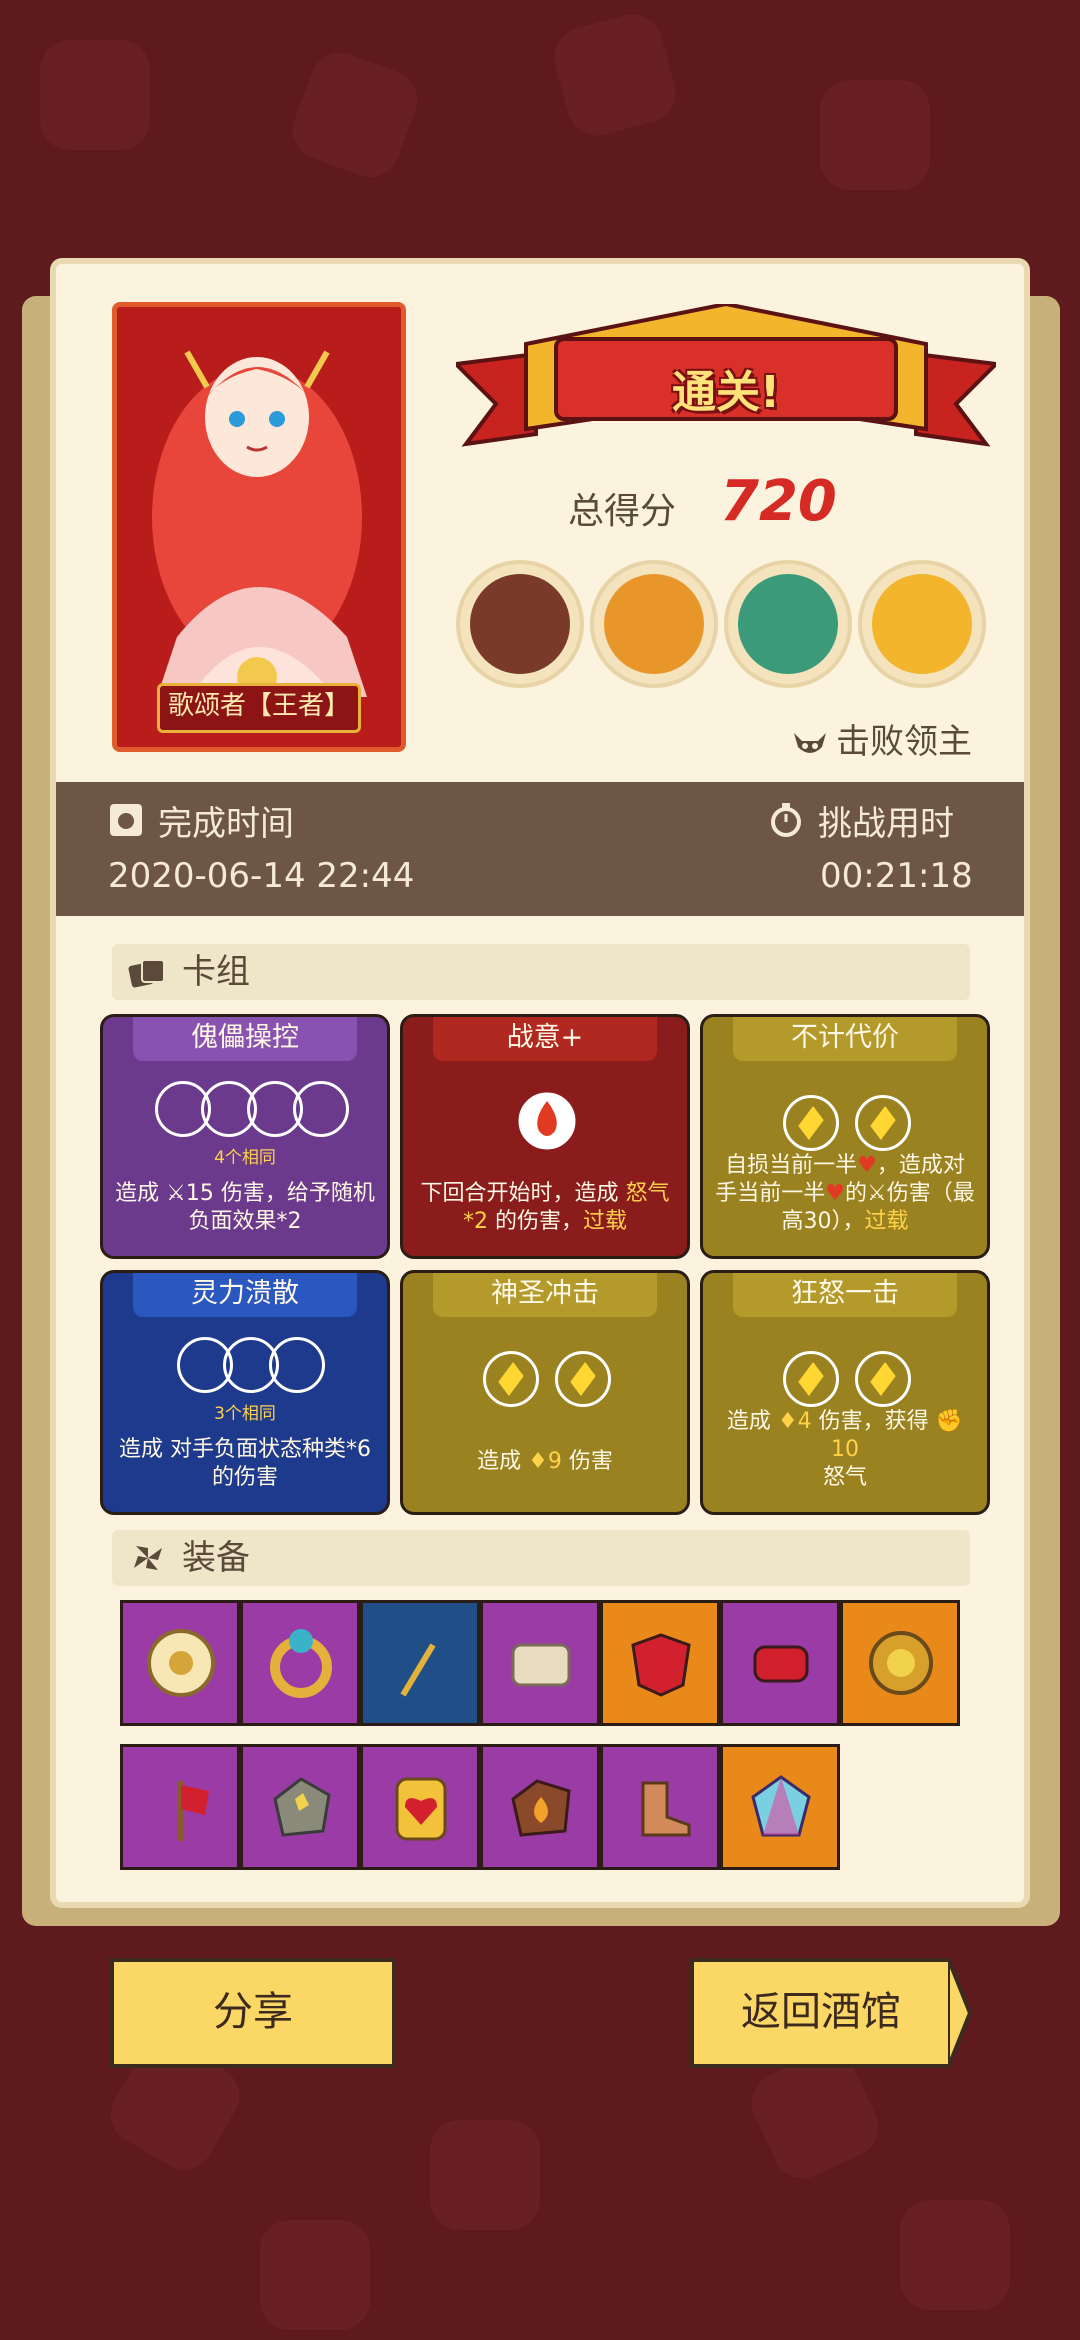  What do you see at coordinates (845, 1039) in the screenshot?
I see `skill-card-title: 不计代价` at bounding box center [845, 1039].